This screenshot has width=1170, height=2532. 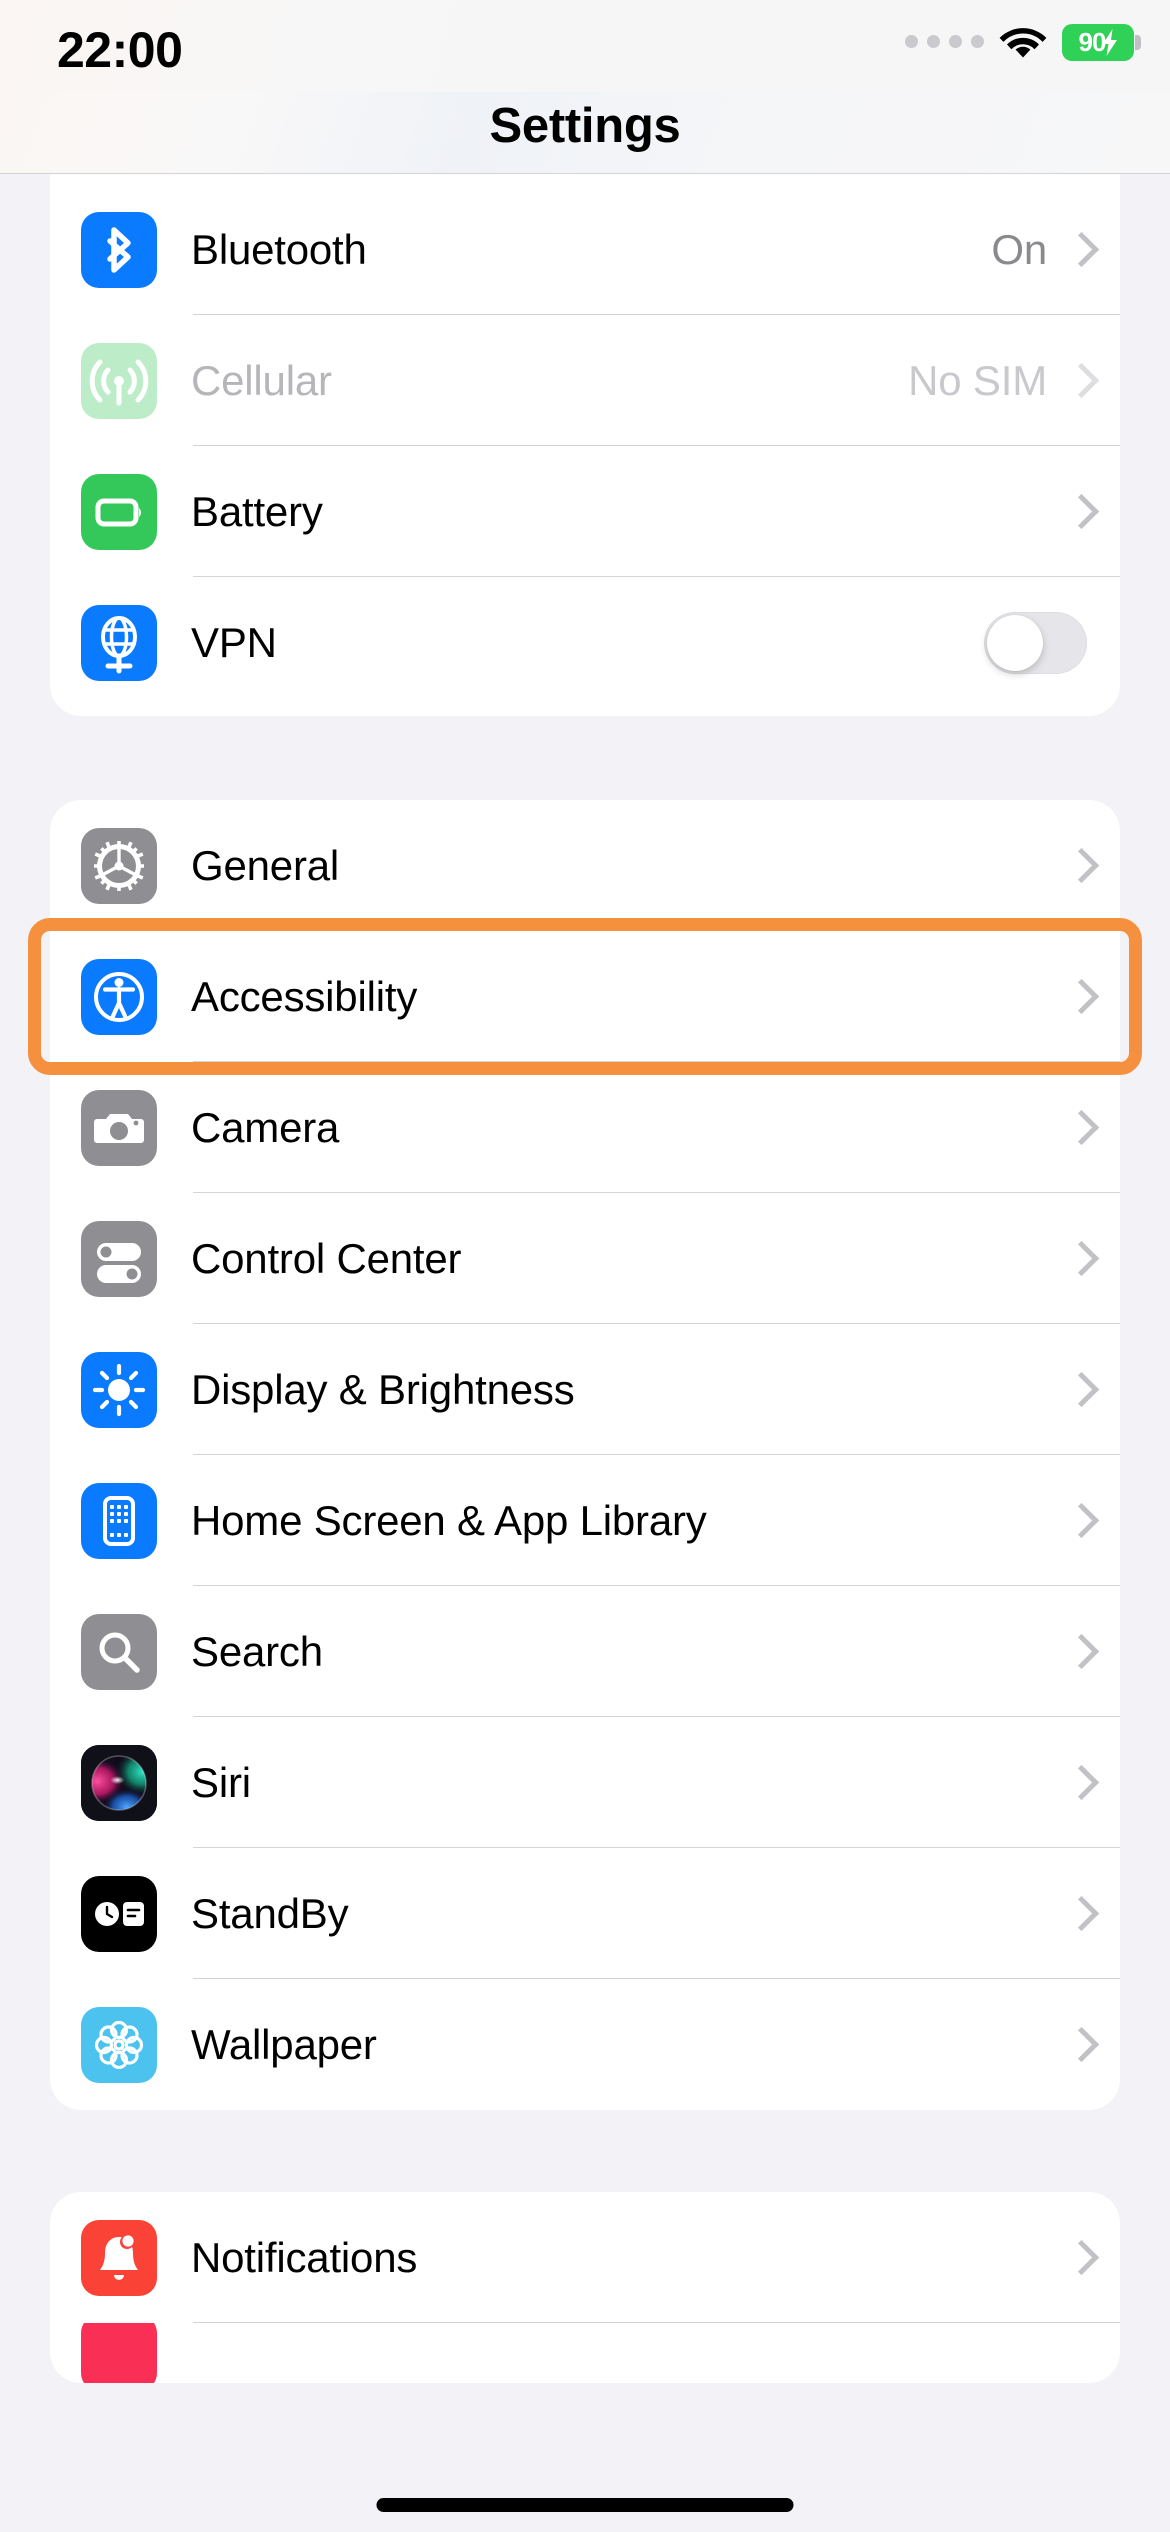 I want to click on settings-row-cellular: Cellular No SIM, so click(x=585, y=380).